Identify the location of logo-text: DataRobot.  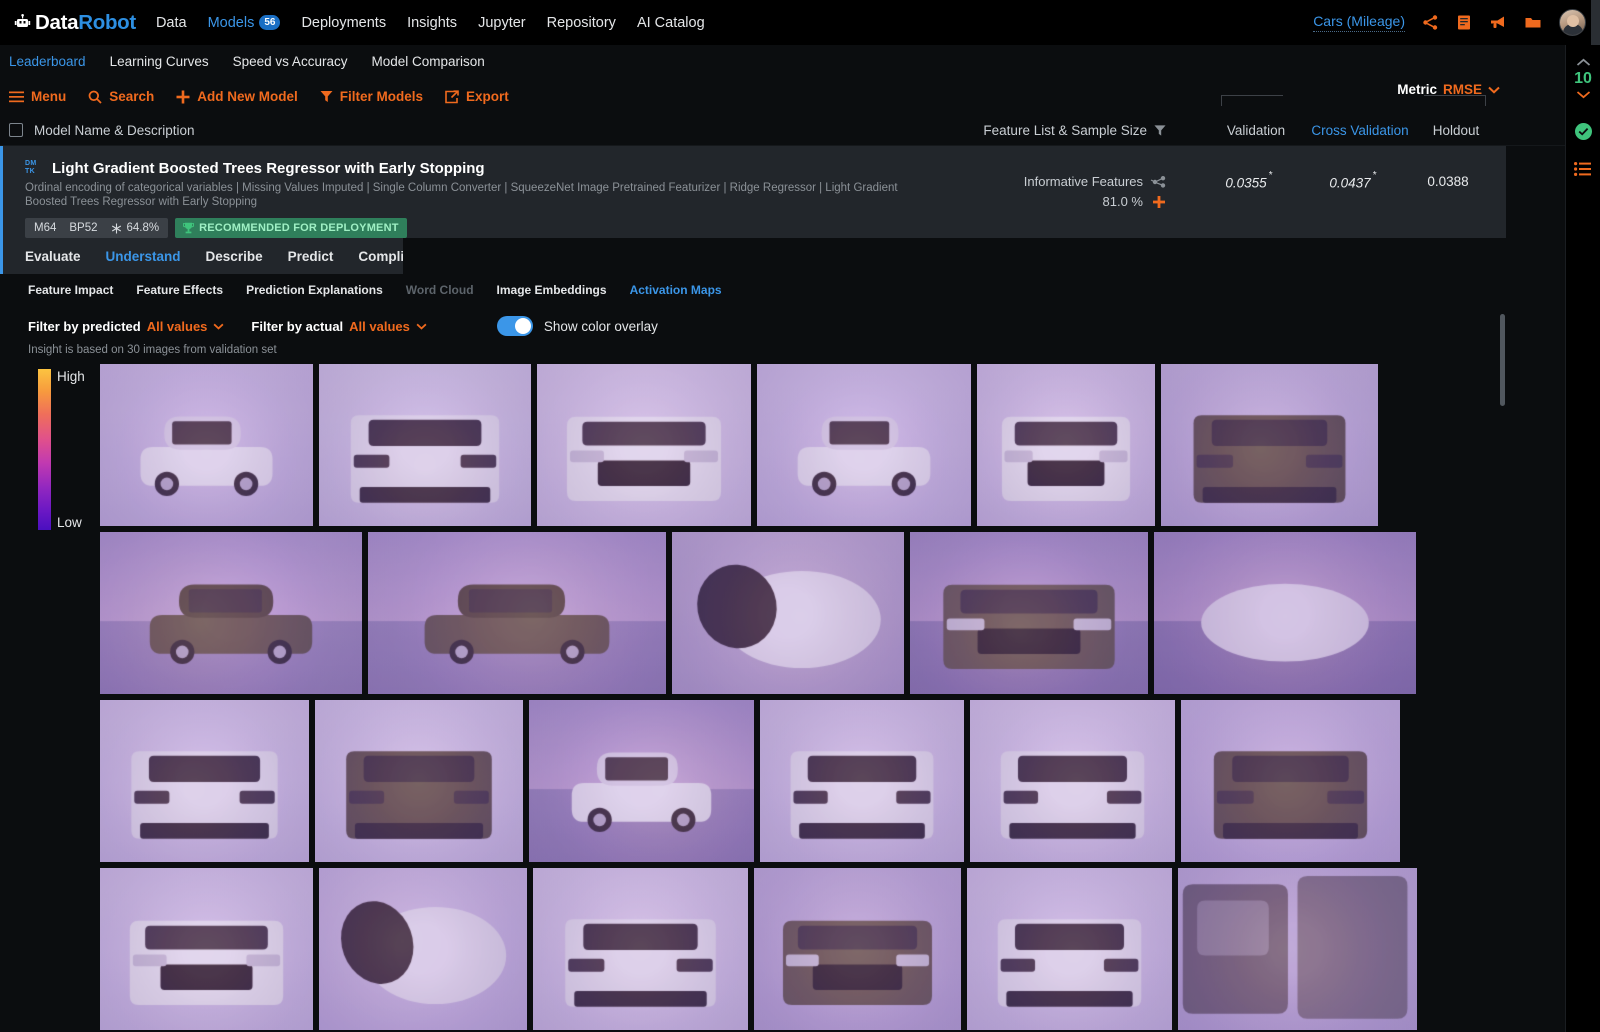
(85, 22).